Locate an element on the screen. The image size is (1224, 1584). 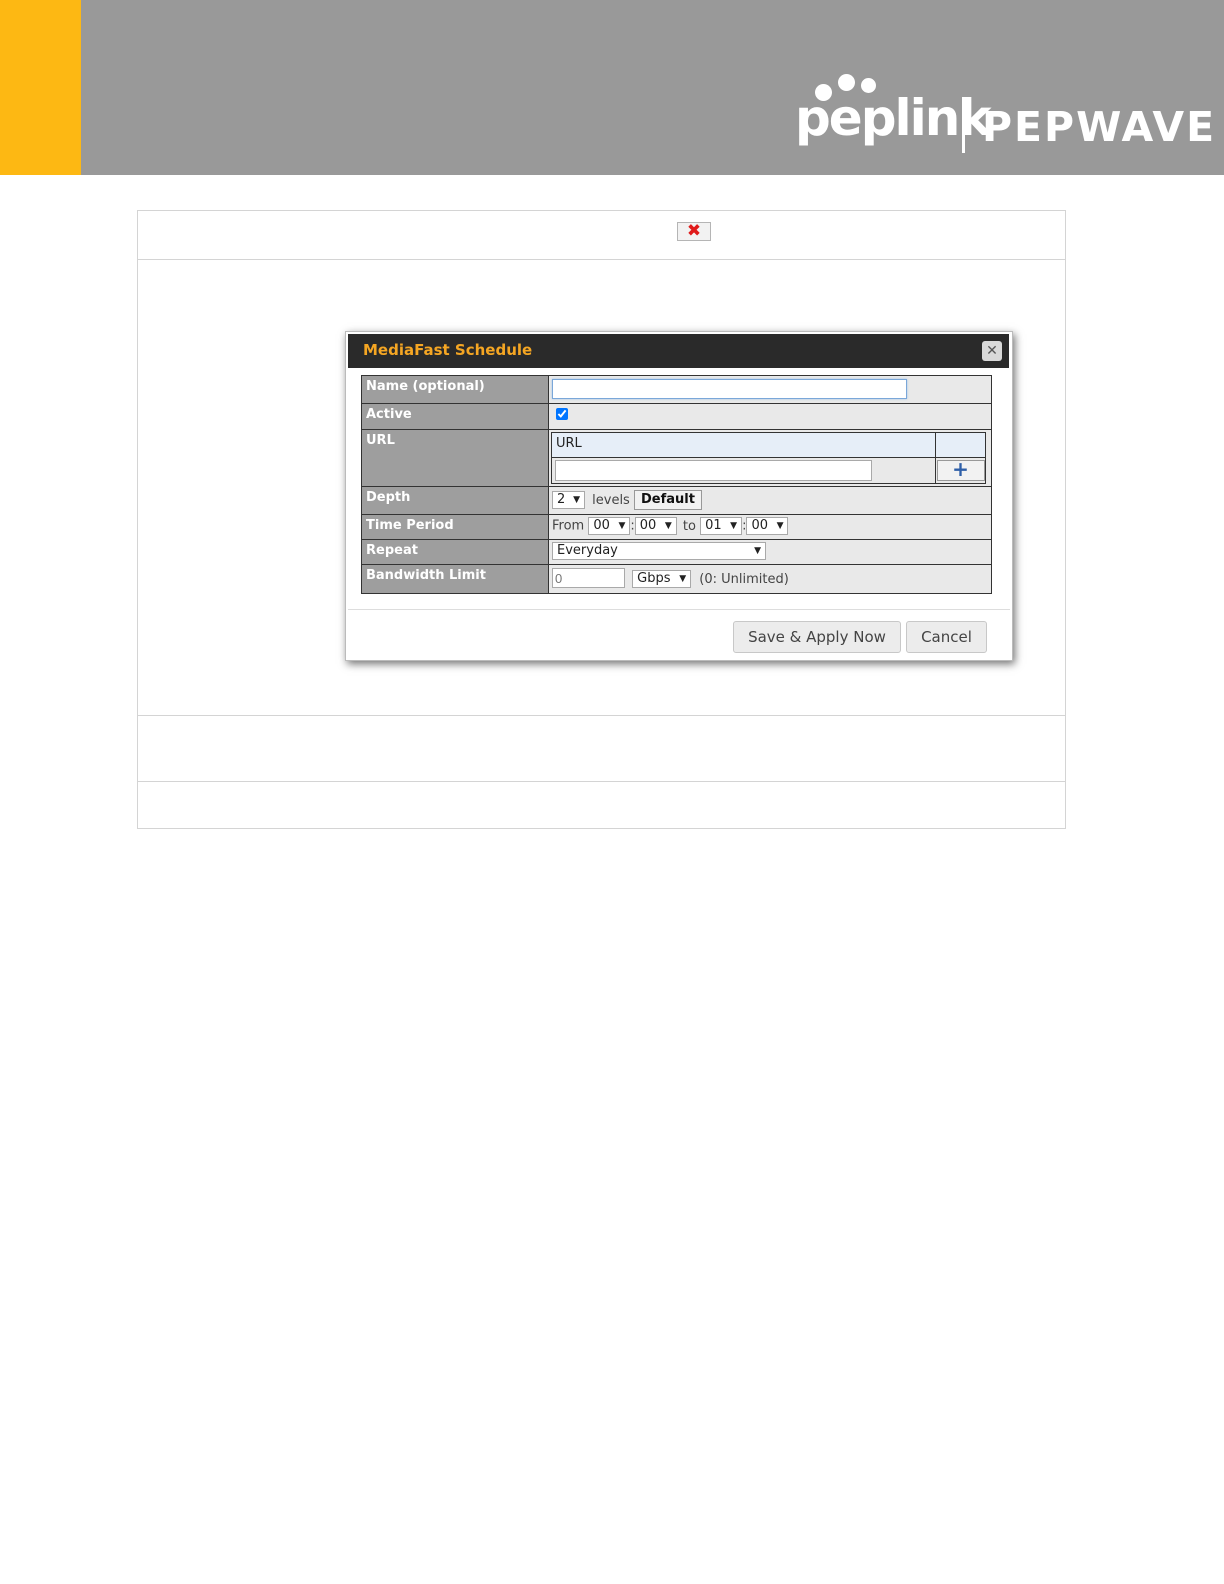
active-checkbox is located at coordinates (562, 414).